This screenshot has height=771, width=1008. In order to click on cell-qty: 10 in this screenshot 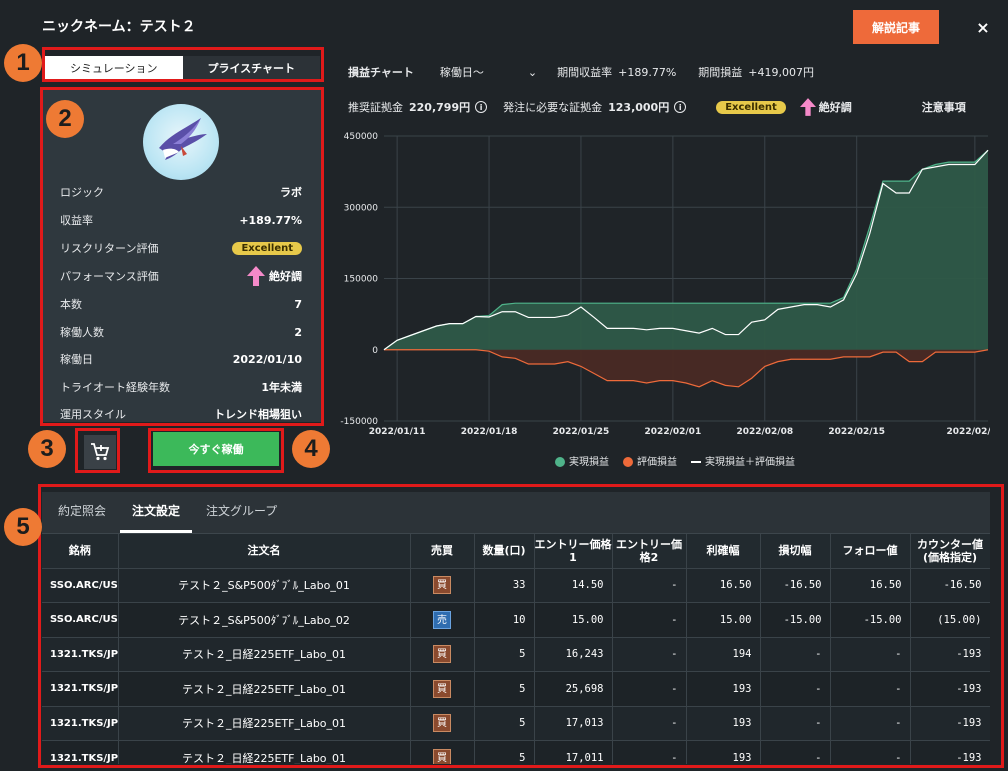, I will do `click(504, 619)`.